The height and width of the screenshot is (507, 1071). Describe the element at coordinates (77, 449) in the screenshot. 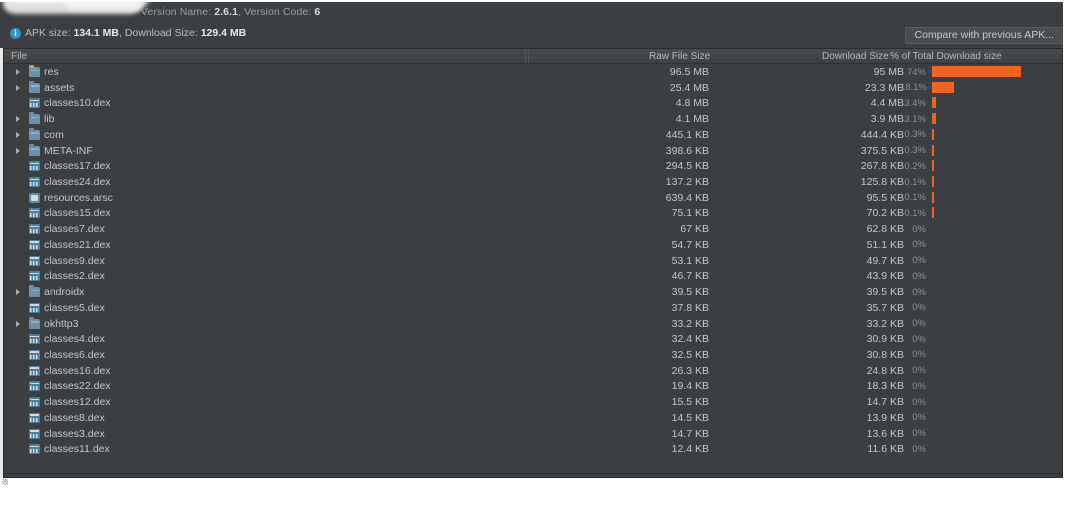

I see `file-name: classes11.dex` at that location.